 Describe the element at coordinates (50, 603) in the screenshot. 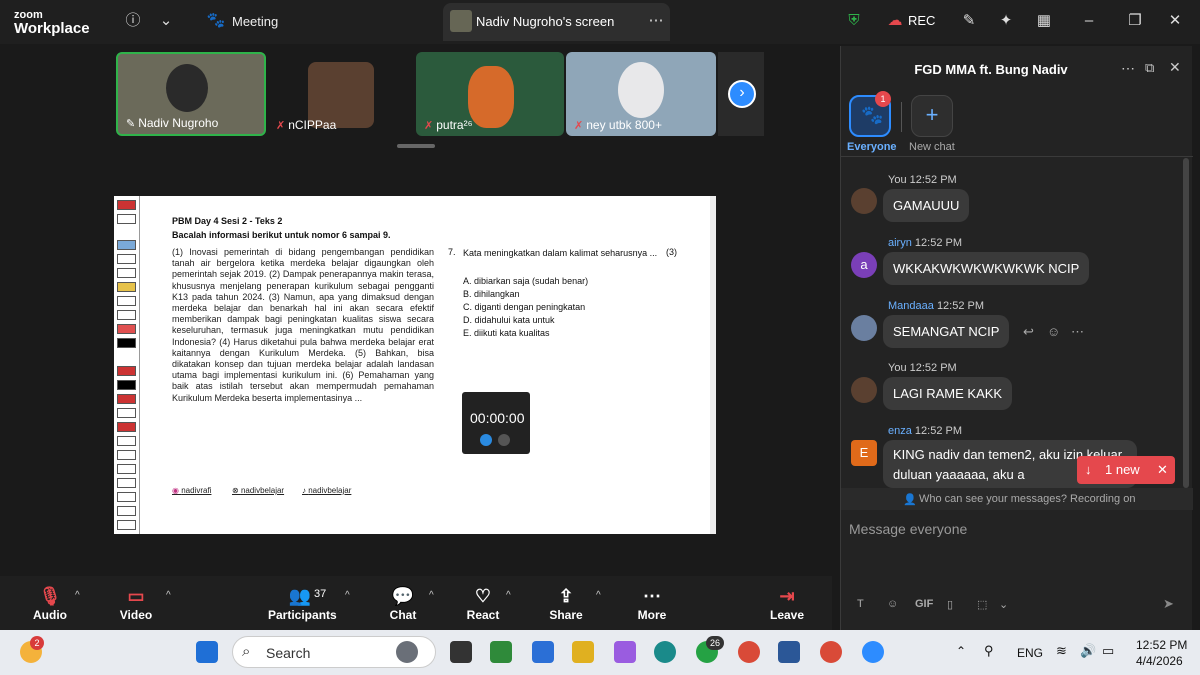

I see `audio-button: 🎙 Audio` at that location.